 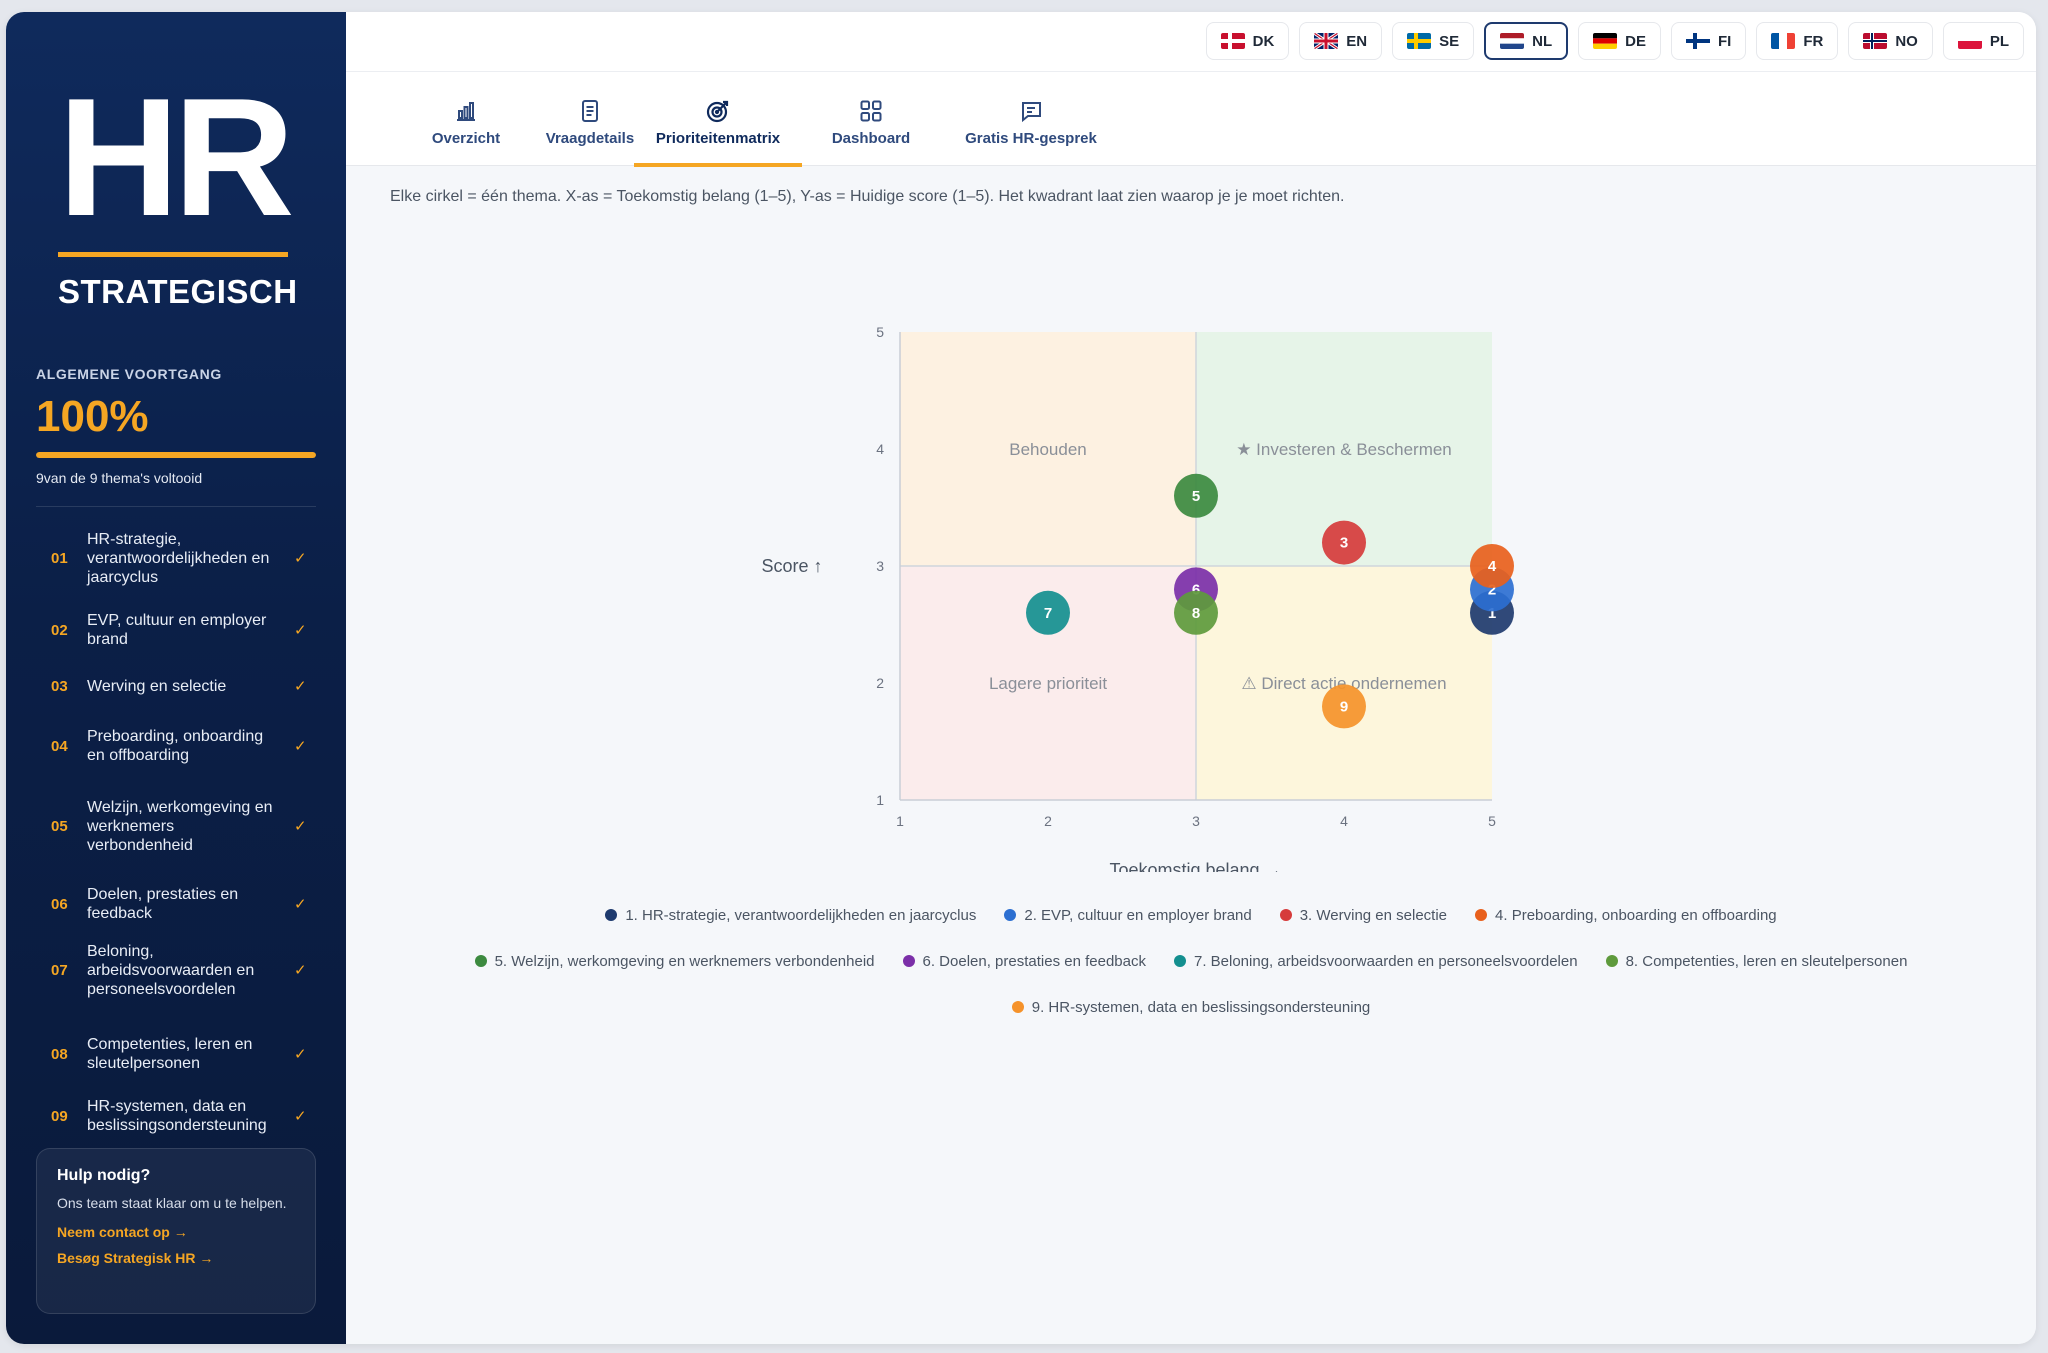 What do you see at coordinates (59, 1116) in the screenshot?
I see `theme-number: 09` at bounding box center [59, 1116].